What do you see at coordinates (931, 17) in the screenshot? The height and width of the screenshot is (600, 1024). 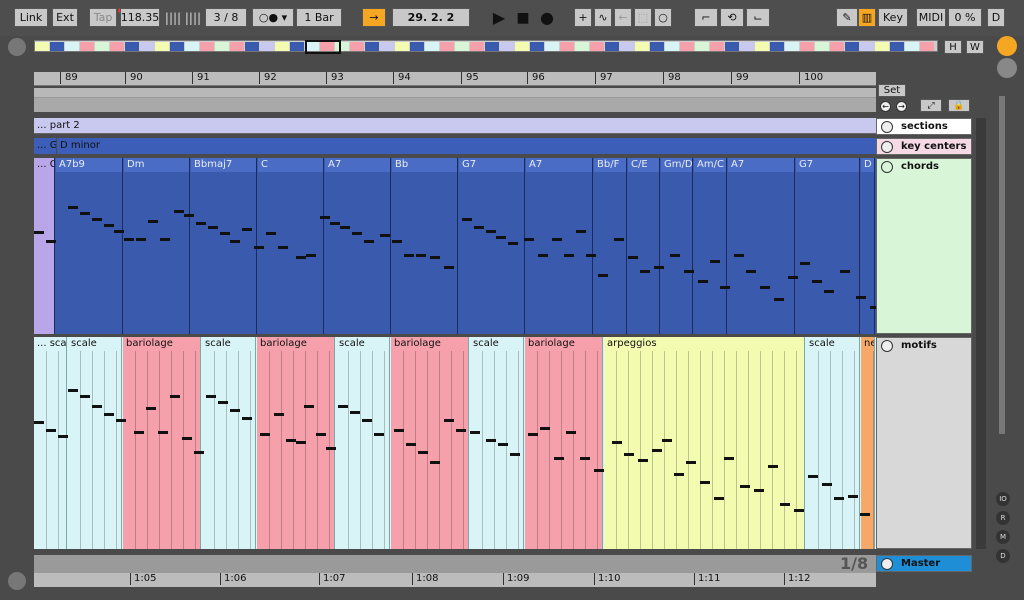 I see `midi-map-button: MIDI` at bounding box center [931, 17].